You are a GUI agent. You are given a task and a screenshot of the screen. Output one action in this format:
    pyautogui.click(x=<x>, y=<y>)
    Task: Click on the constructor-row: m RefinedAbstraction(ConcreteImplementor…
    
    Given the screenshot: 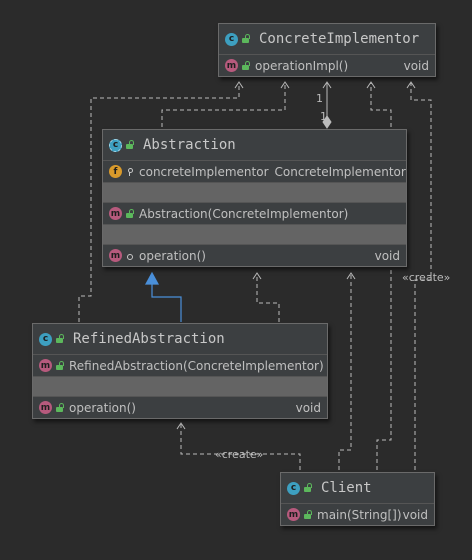 What is the action you would take?
    pyautogui.click(x=180, y=366)
    